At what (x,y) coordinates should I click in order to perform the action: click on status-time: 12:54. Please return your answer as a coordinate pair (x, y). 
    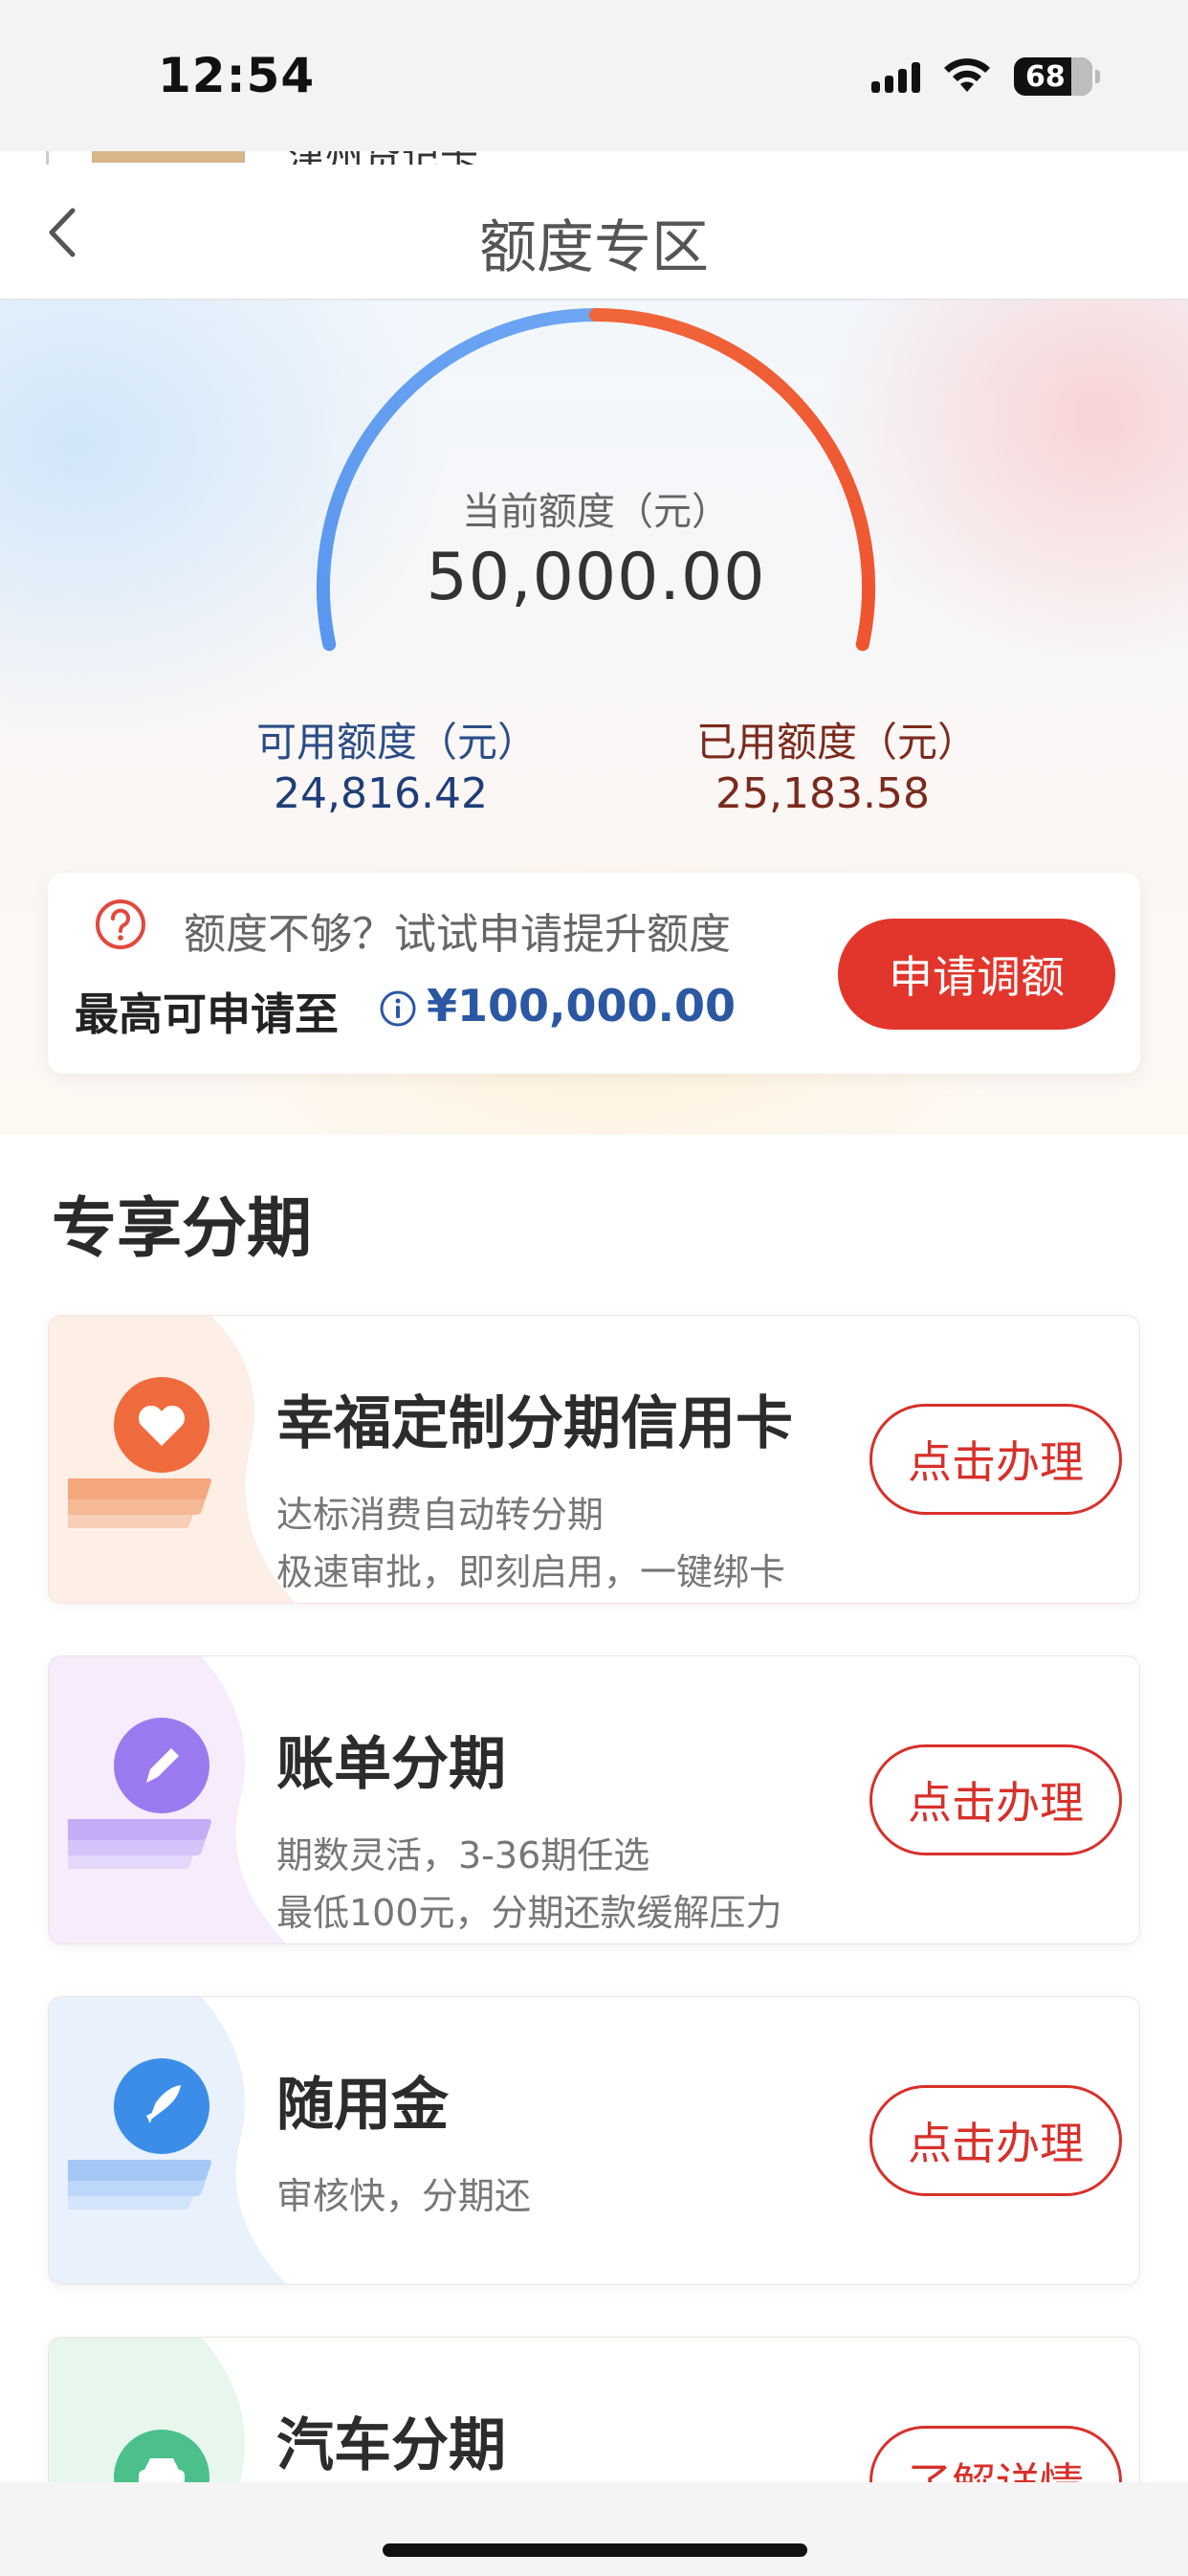
    Looking at the image, I should click on (237, 75).